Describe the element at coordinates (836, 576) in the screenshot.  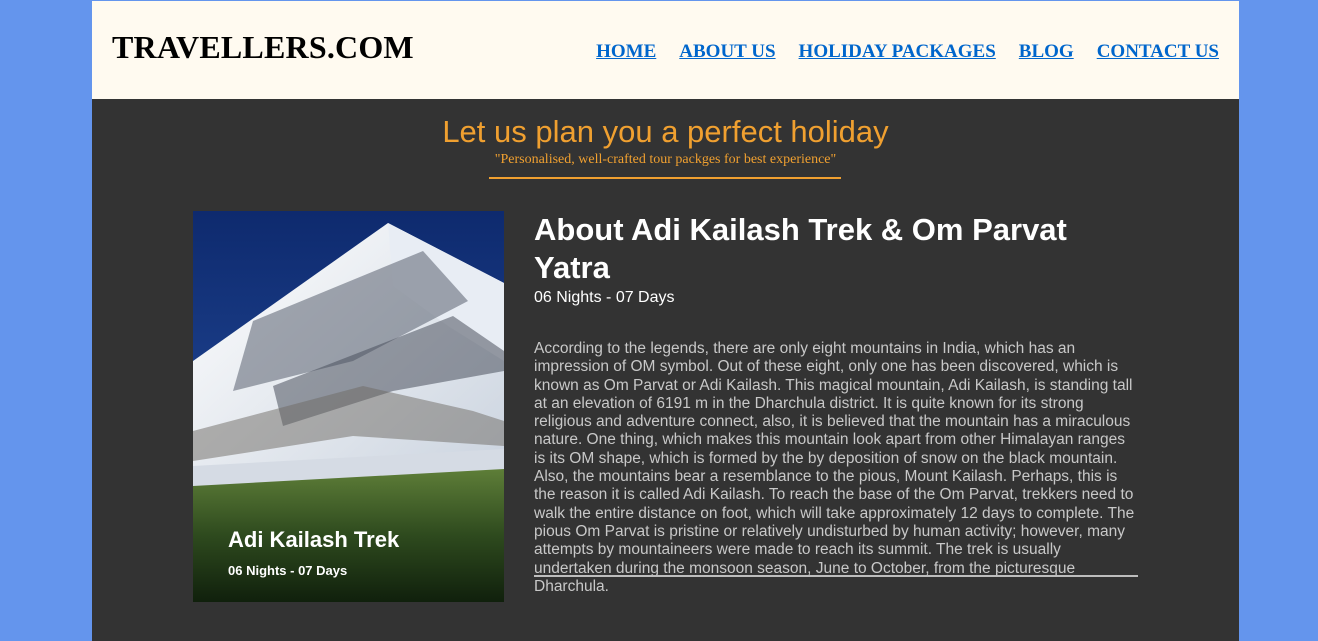
I see `content-divider` at that location.